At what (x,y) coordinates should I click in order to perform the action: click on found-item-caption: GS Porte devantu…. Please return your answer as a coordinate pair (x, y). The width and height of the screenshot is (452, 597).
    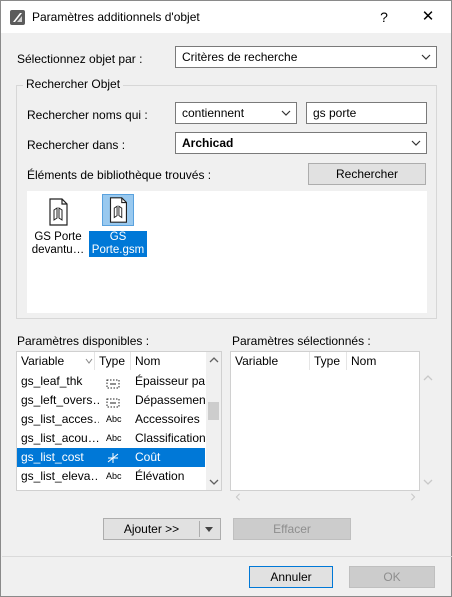
    Looking at the image, I should click on (58, 244).